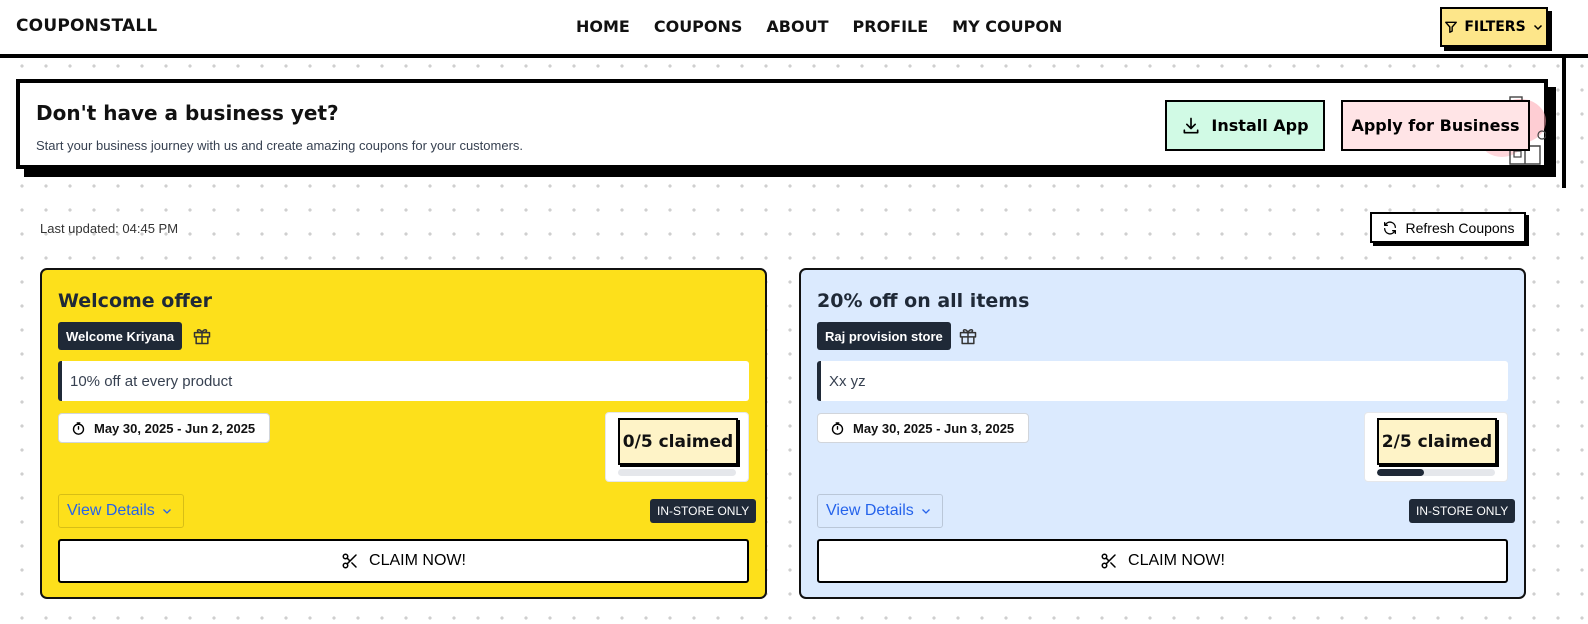 The height and width of the screenshot is (624, 1588). What do you see at coordinates (86, 26) in the screenshot?
I see `brand-logo: COUPONSTALL` at bounding box center [86, 26].